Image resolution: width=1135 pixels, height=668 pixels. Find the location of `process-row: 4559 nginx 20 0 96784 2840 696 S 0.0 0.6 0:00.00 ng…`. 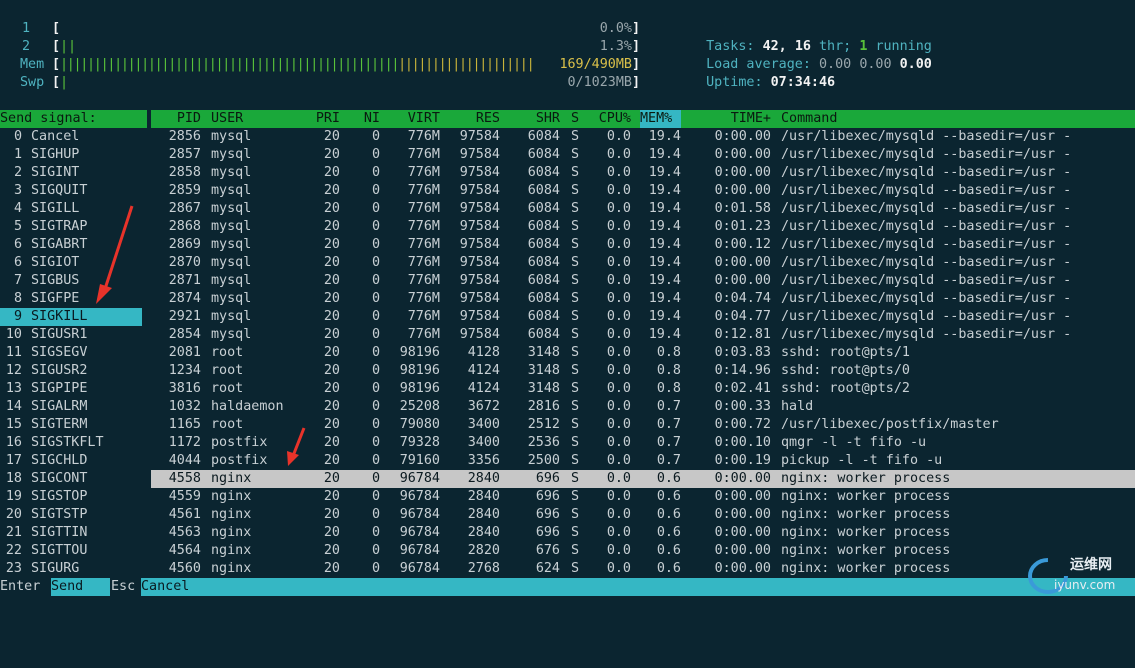

process-row: 4559 nginx 20 0 96784 2840 696 S 0.0 0.6 0:00.00 ng… is located at coordinates (643, 497).